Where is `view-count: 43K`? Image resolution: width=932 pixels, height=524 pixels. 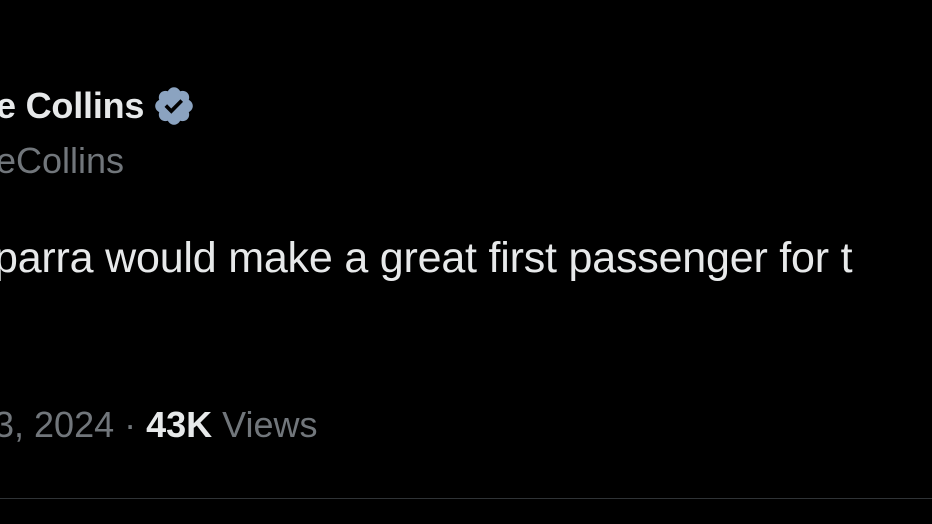
view-count: 43K is located at coordinates (179, 425).